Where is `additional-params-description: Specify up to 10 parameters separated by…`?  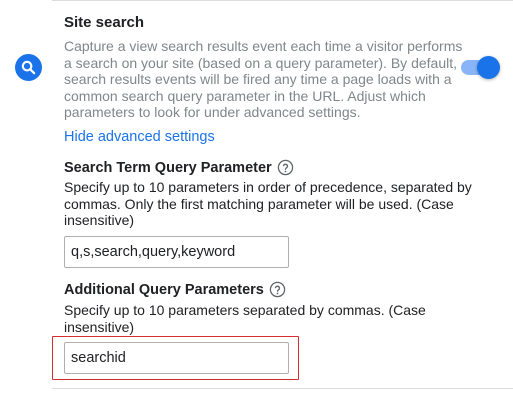
additional-params-description: Specify up to 10 parameters separated by… is located at coordinates (245, 318).